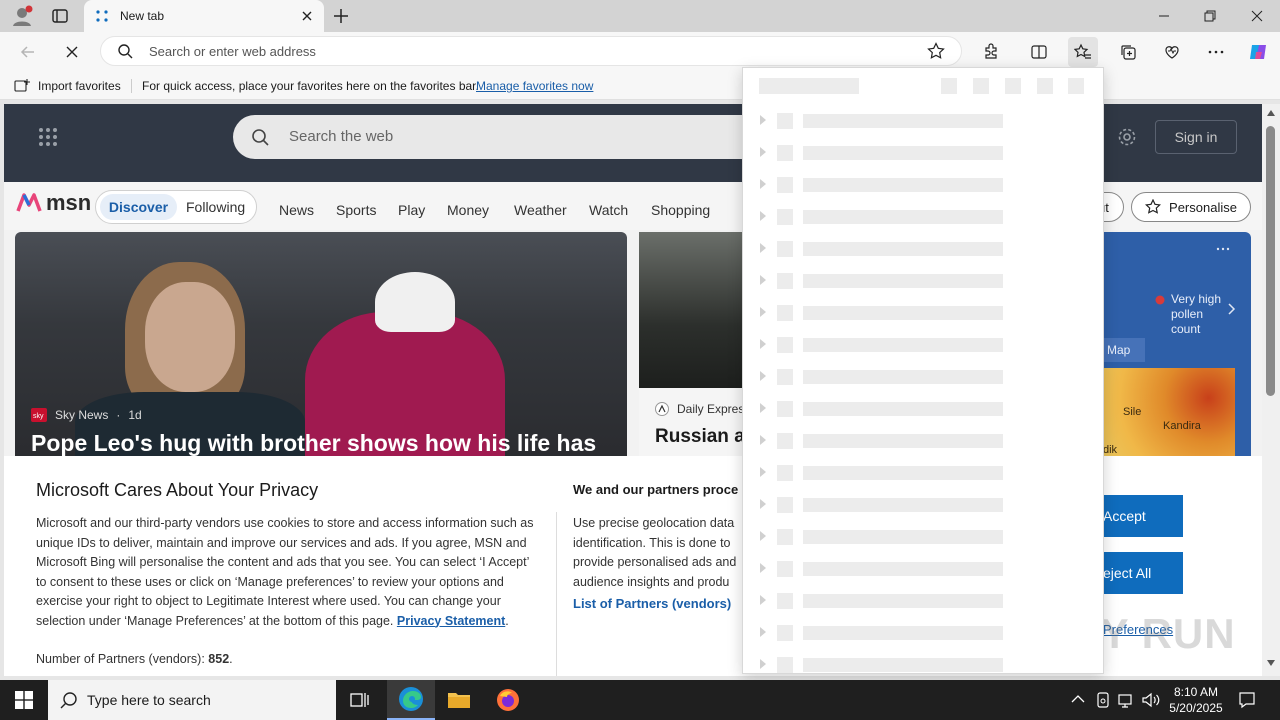 The image size is (1280, 720). I want to click on nav-money: Money, so click(468, 210).